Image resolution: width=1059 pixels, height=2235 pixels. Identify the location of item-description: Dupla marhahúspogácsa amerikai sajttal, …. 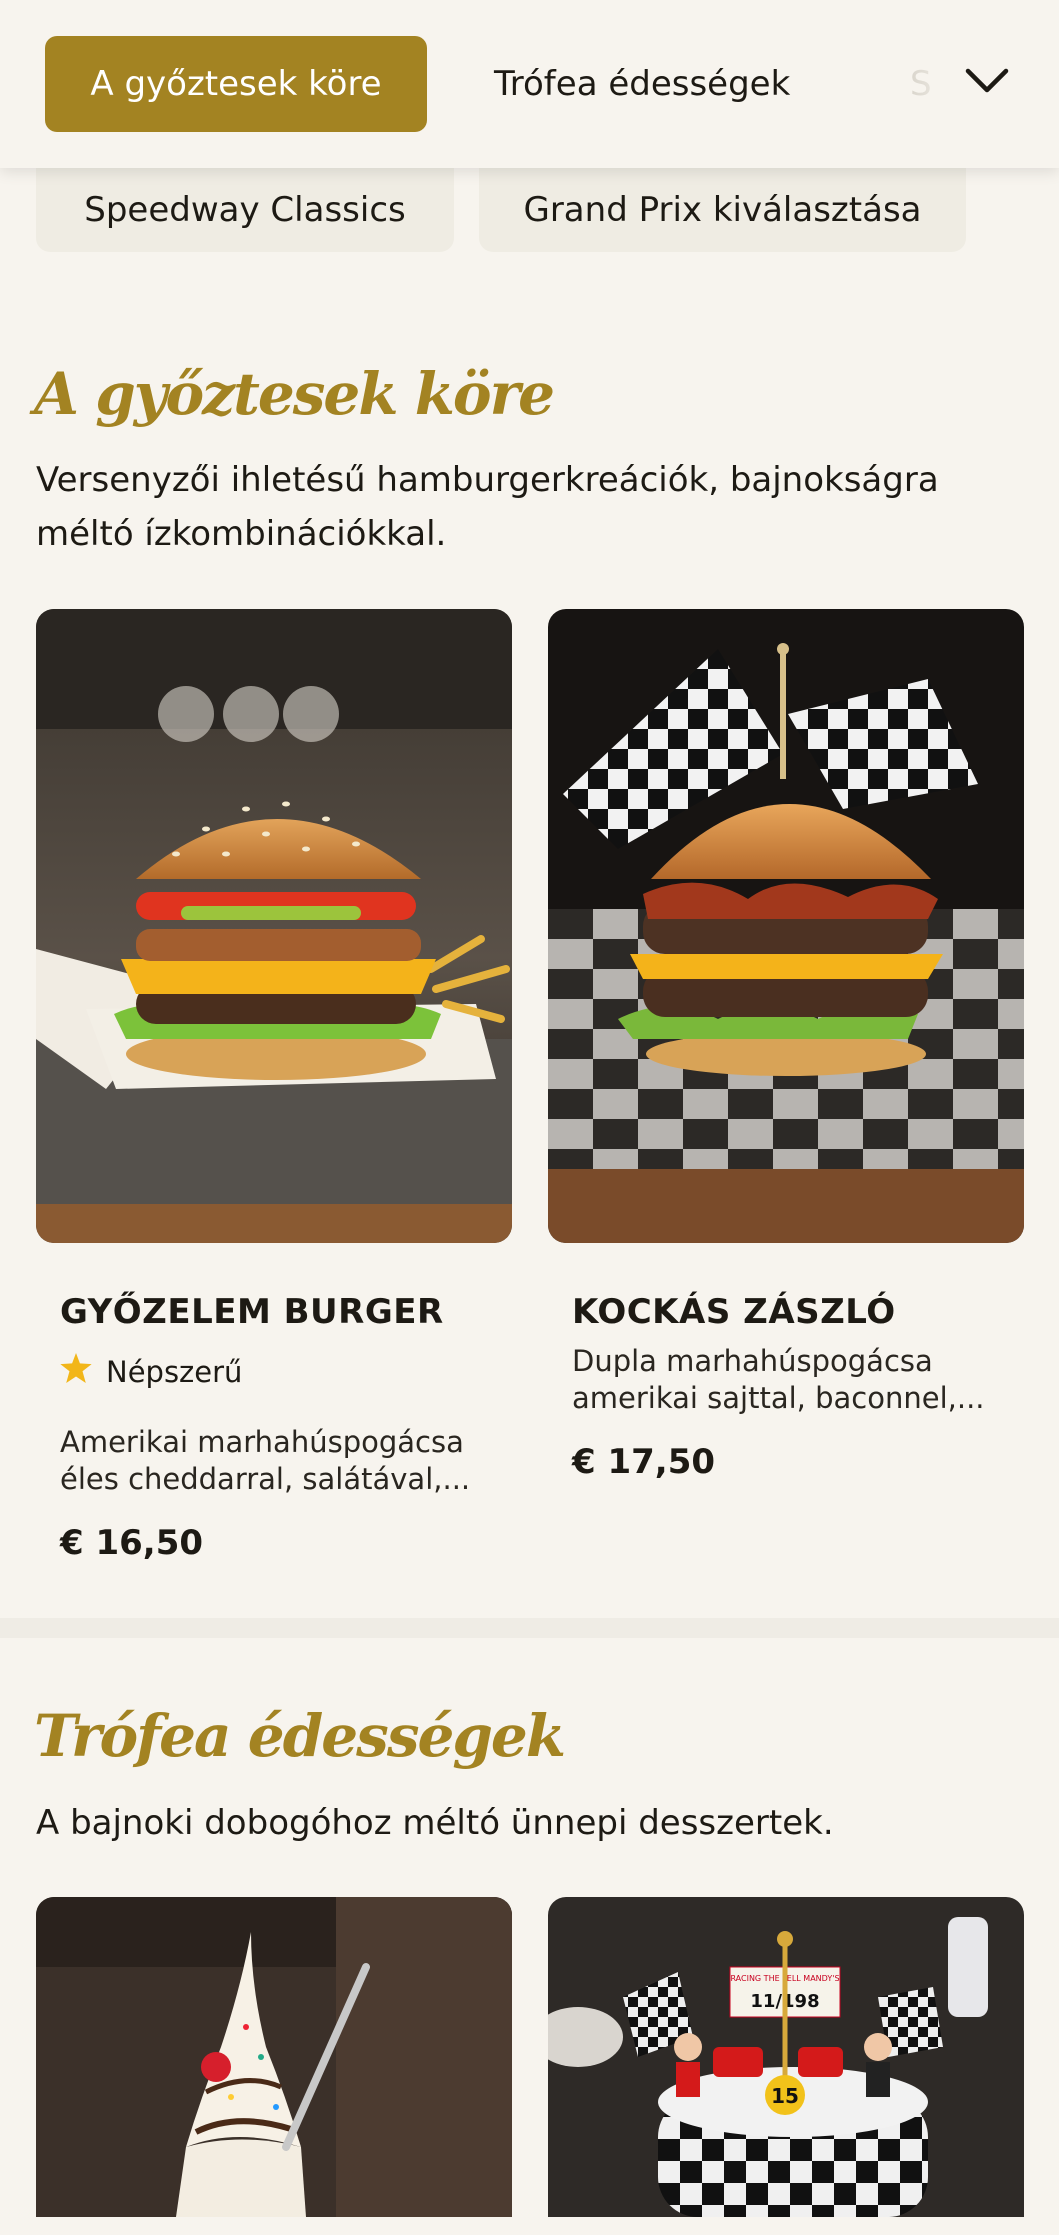
(778, 1379).